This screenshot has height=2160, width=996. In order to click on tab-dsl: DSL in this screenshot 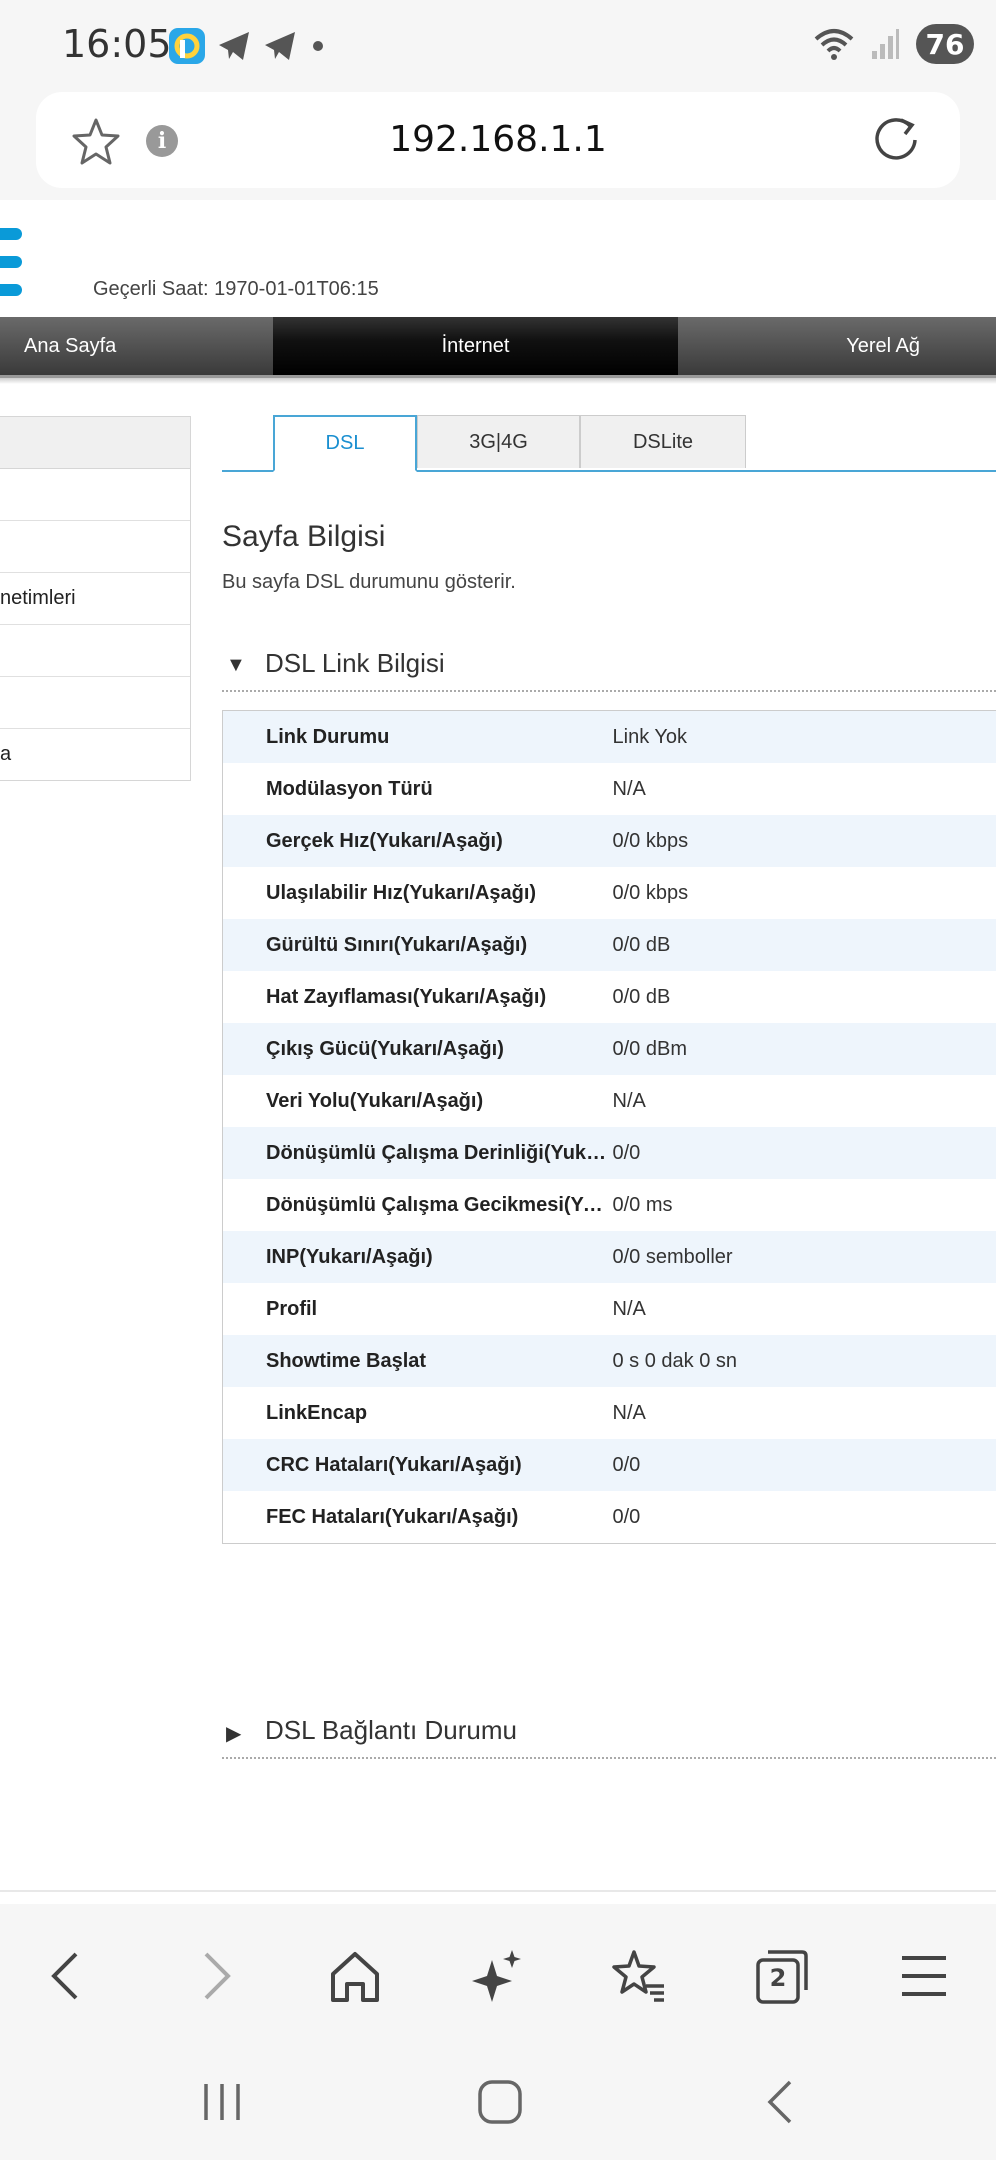, I will do `click(345, 443)`.